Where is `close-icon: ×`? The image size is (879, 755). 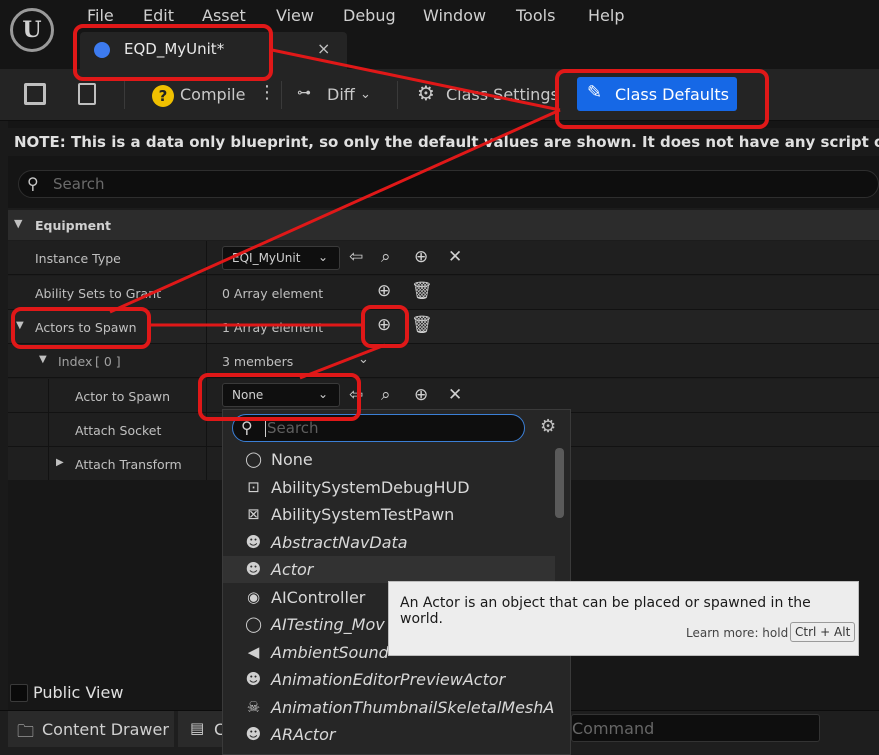 close-icon: × is located at coordinates (323, 48).